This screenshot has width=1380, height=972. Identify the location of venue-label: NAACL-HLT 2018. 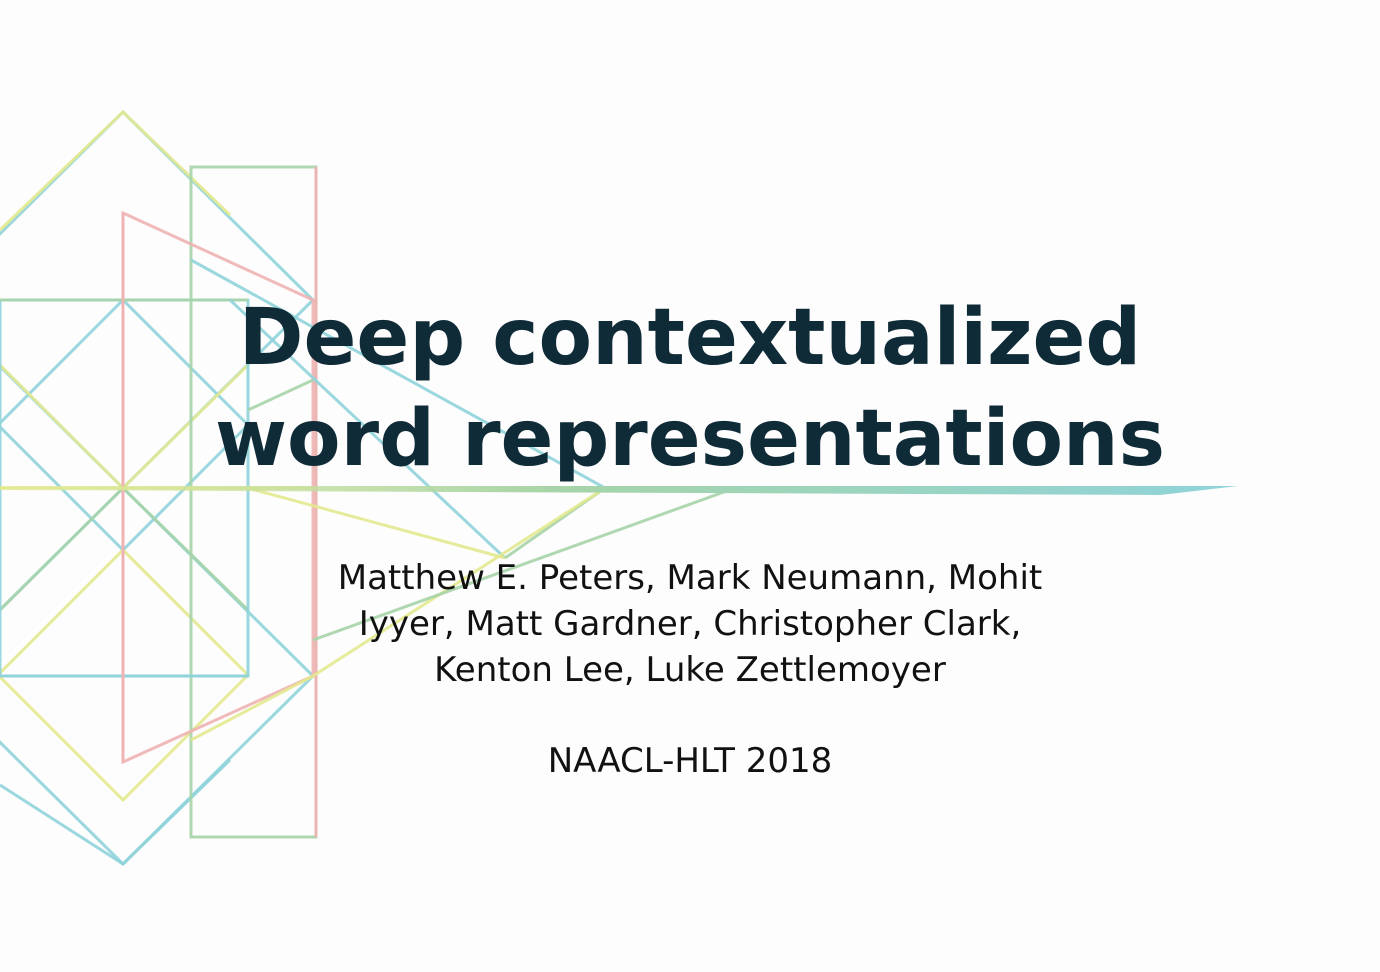
(690, 761).